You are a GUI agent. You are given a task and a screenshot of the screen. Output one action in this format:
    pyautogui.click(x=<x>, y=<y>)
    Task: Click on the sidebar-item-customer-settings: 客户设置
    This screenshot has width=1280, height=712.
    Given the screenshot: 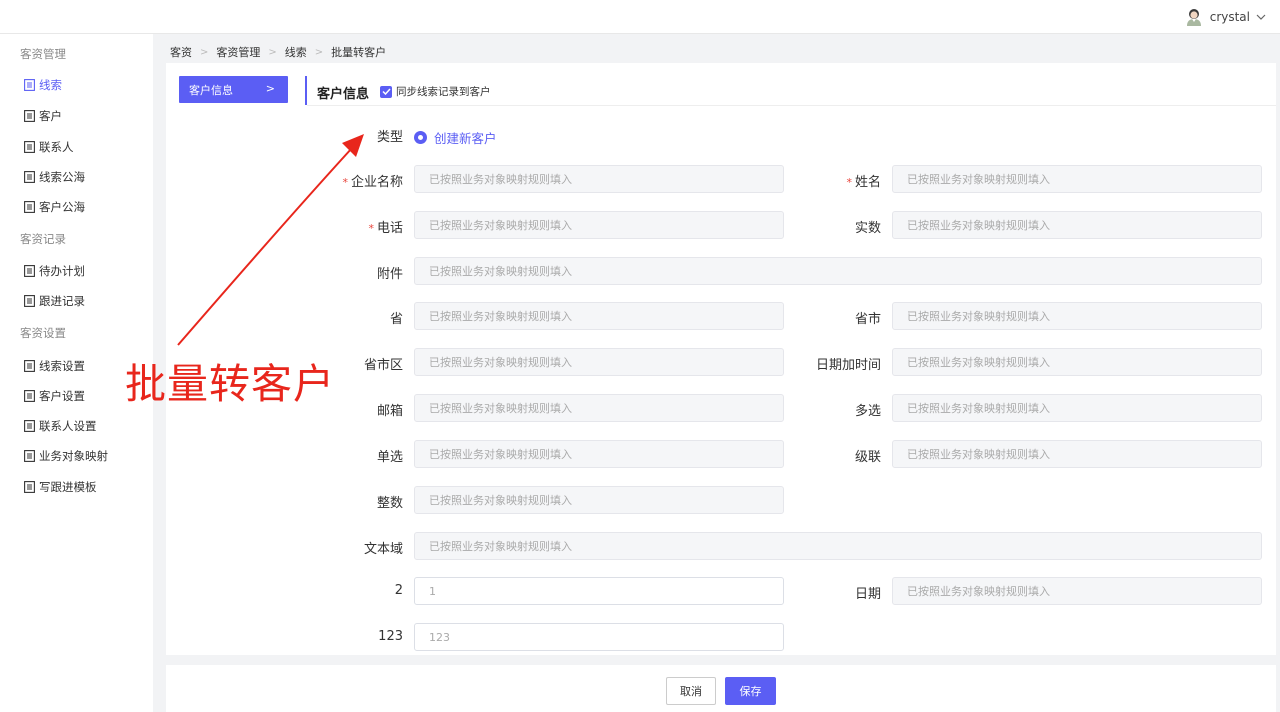 What is the action you would take?
    pyautogui.click(x=54, y=396)
    